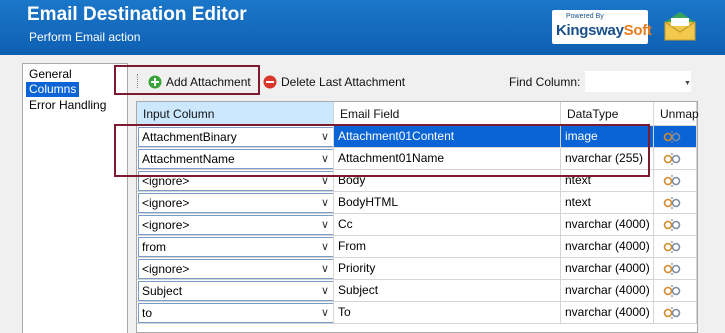  I want to click on nav-item-general: General, so click(50, 74).